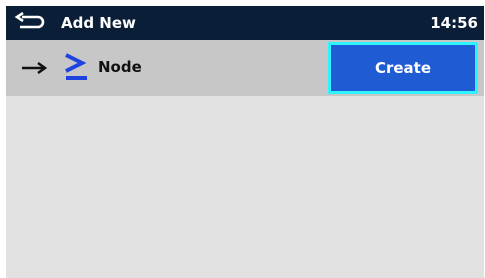 The height and width of the screenshot is (278, 485). I want to click on title-bar: Add New 14:56, so click(245, 23).